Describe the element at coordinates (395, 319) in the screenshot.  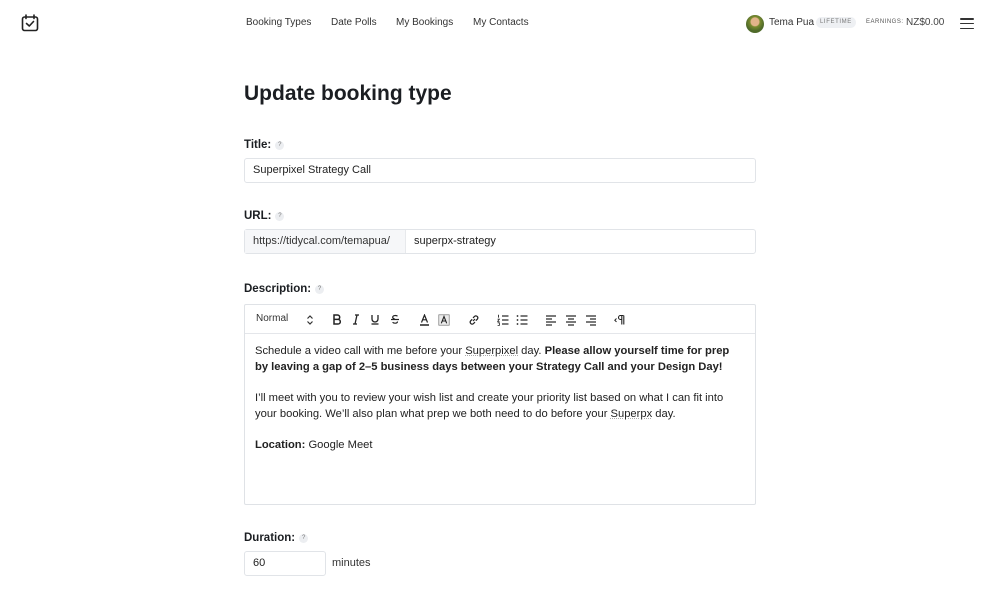
I see `strikethrough-icon` at that location.